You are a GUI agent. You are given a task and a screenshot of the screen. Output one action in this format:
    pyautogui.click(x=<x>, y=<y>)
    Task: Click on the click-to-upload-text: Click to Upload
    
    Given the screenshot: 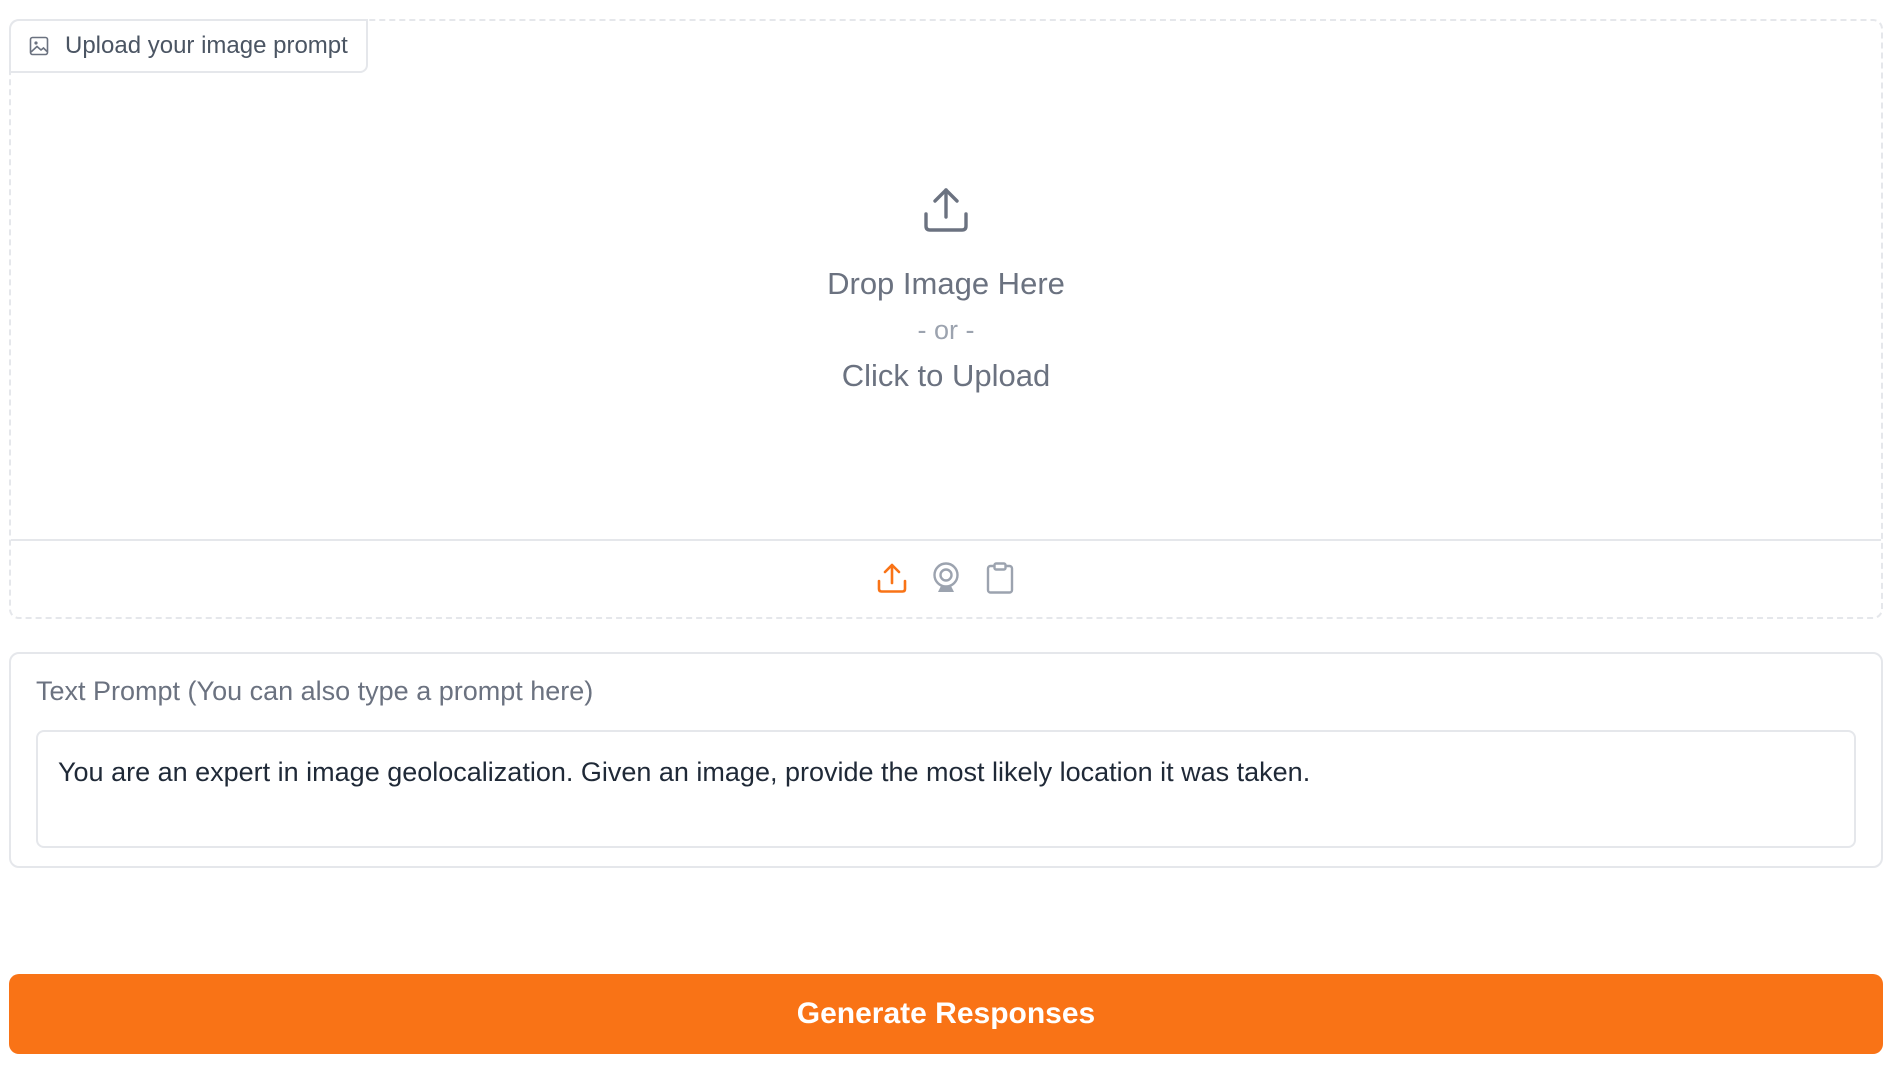 What is the action you would take?
    pyautogui.click(x=946, y=375)
    